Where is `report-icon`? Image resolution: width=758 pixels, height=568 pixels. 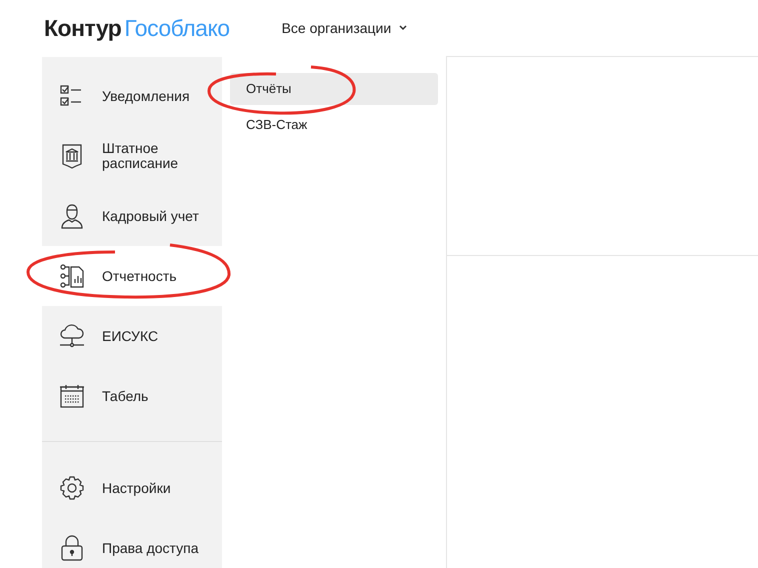
report-icon is located at coordinates (72, 276).